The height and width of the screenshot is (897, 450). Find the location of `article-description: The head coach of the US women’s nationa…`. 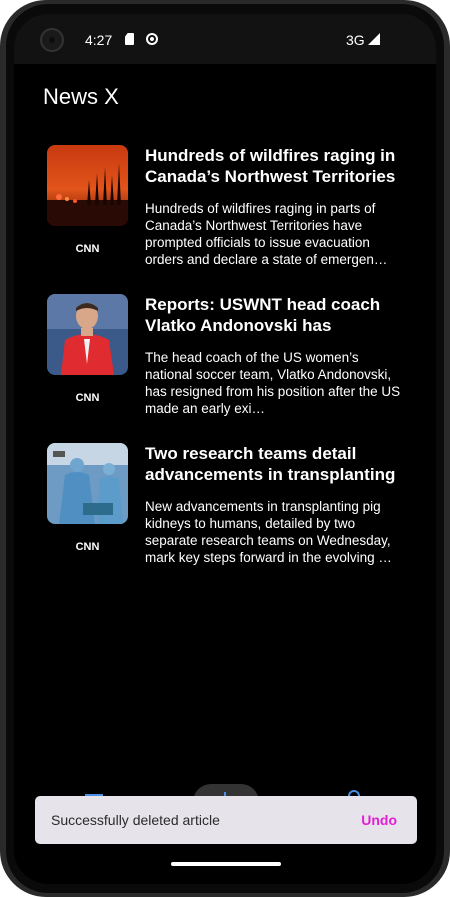

article-description: The head coach of the US women’s nationa… is located at coordinates (273, 383).